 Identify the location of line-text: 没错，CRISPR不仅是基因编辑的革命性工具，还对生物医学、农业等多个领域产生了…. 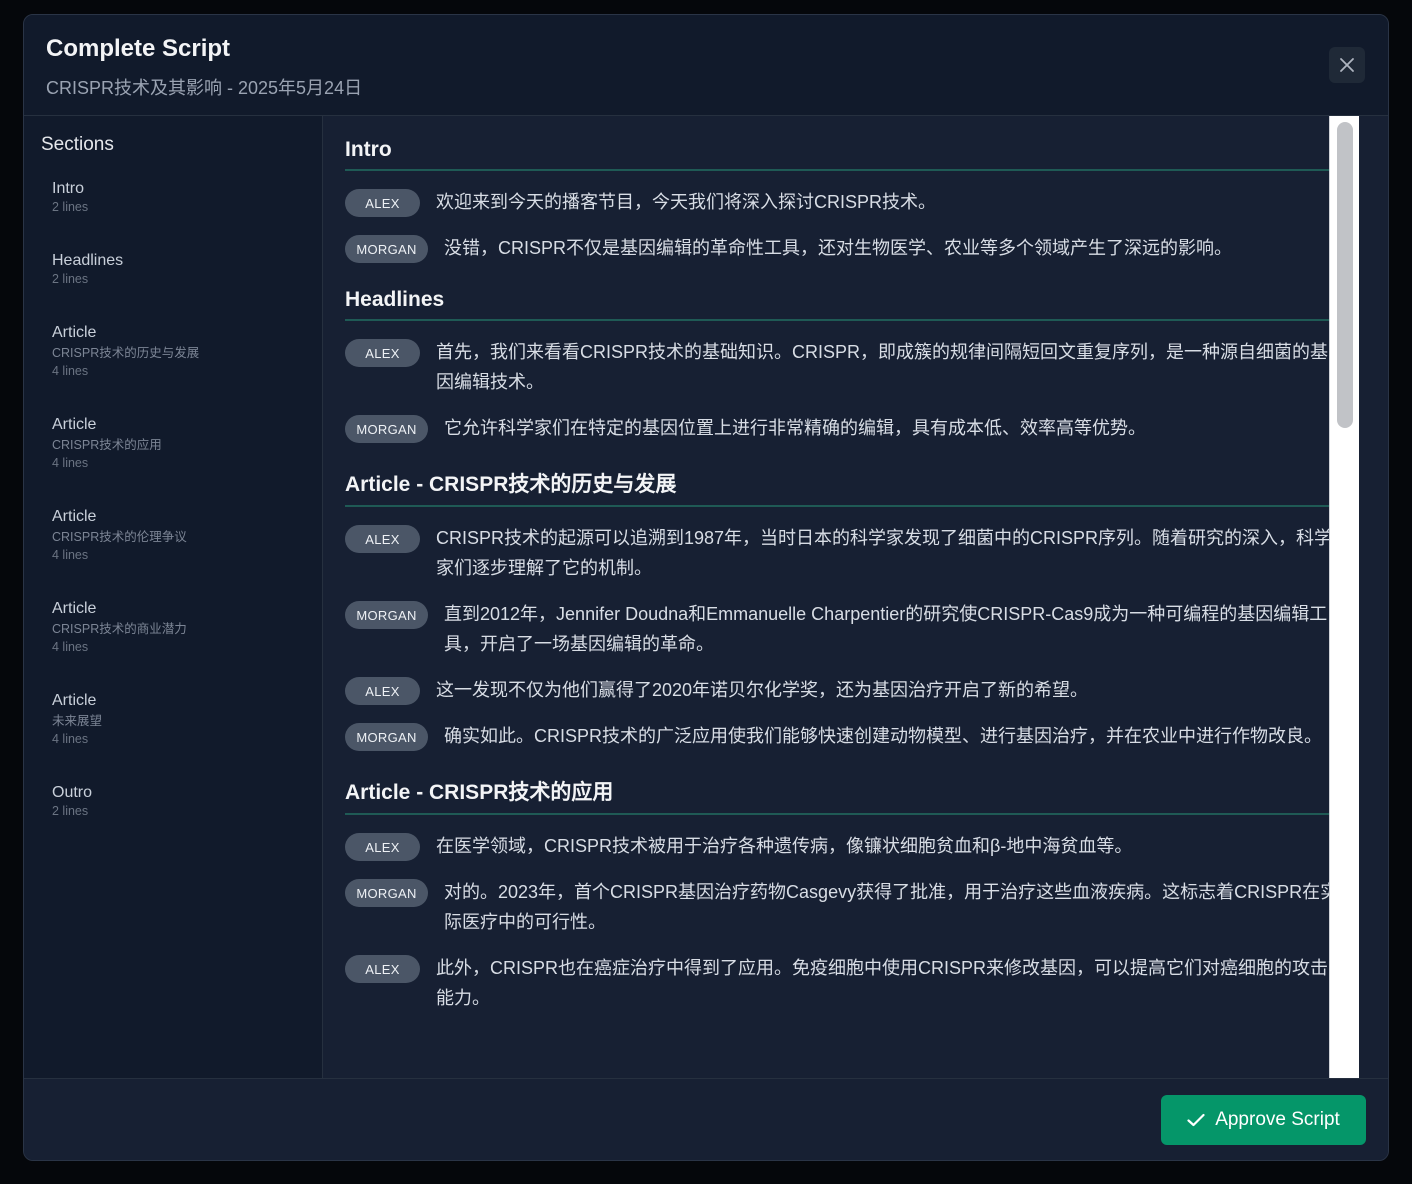
(838, 248).